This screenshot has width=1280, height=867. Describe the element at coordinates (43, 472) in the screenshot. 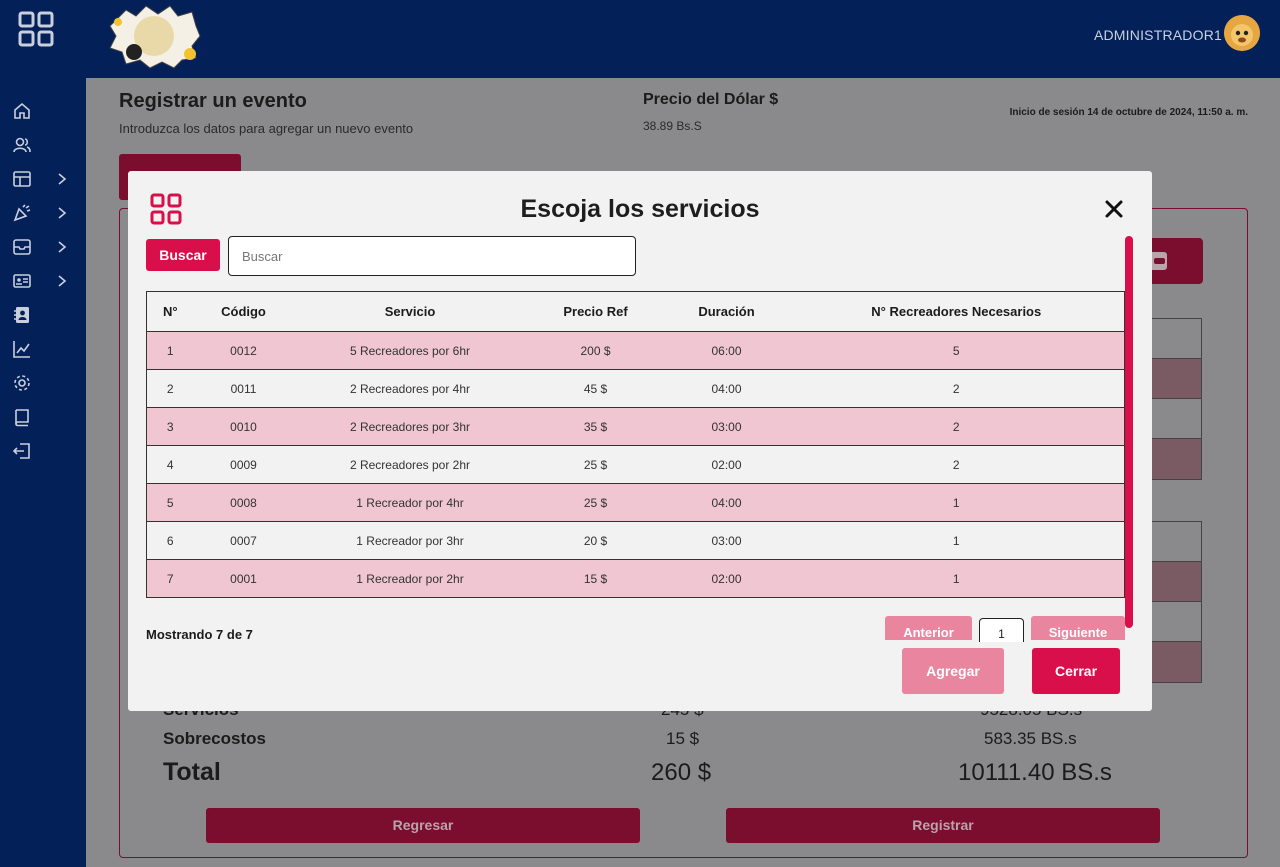

I see `sidebar` at that location.